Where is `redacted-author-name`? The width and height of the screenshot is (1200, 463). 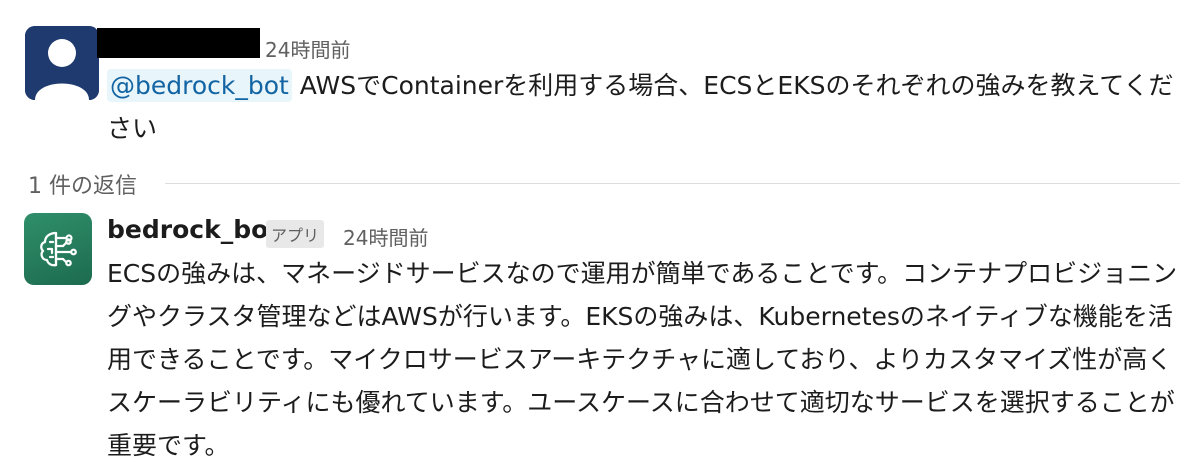 redacted-author-name is located at coordinates (178, 43).